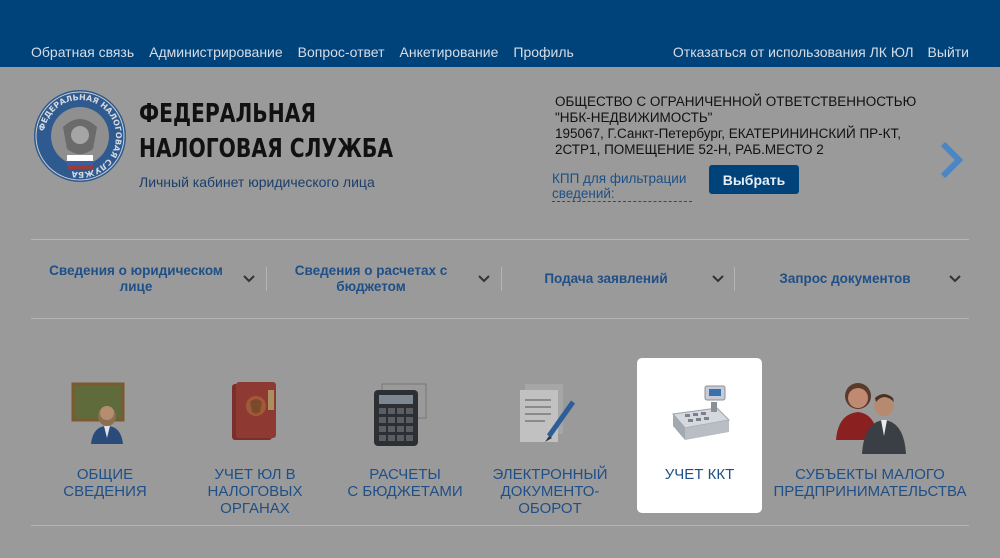 The width and height of the screenshot is (1000, 558). I want to click on kpp-filter-link-line2: сведений:, so click(583, 193).